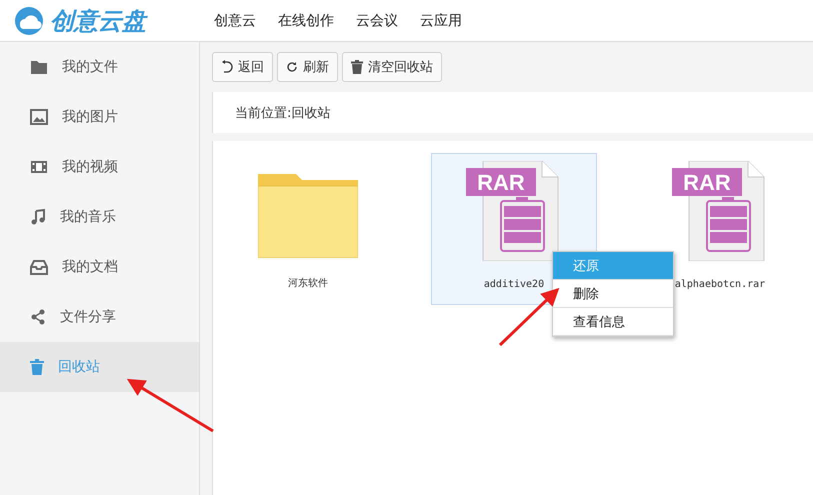 The width and height of the screenshot is (813, 495). I want to click on file-item: 河东软件, so click(308, 229).